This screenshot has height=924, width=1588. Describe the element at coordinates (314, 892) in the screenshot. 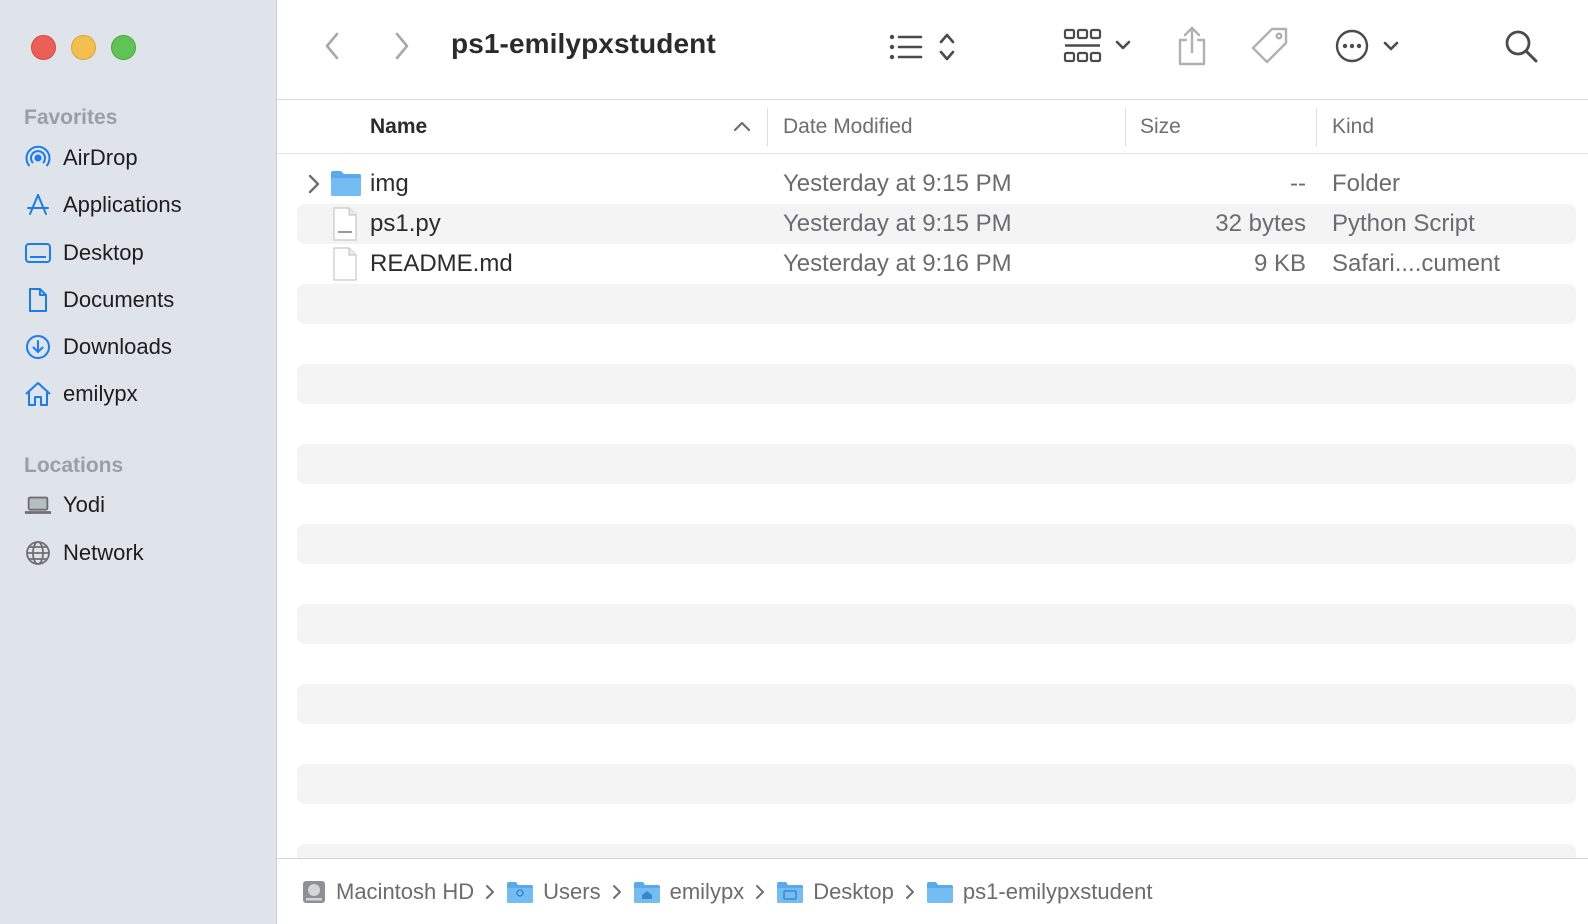

I see `hard-drive-icon` at that location.